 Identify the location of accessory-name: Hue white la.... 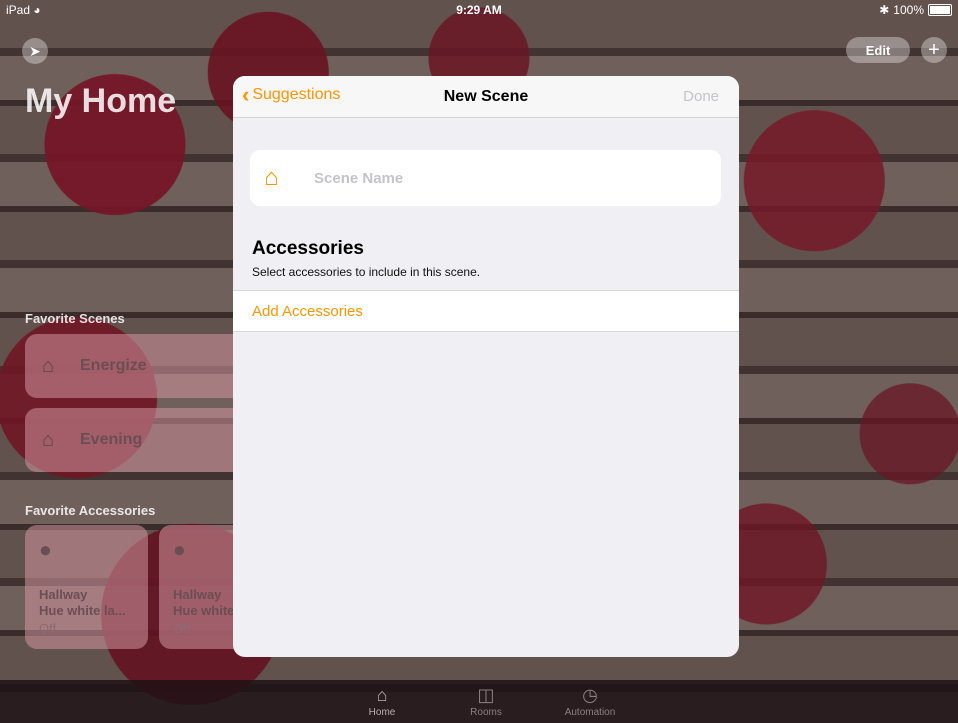
(82, 610).